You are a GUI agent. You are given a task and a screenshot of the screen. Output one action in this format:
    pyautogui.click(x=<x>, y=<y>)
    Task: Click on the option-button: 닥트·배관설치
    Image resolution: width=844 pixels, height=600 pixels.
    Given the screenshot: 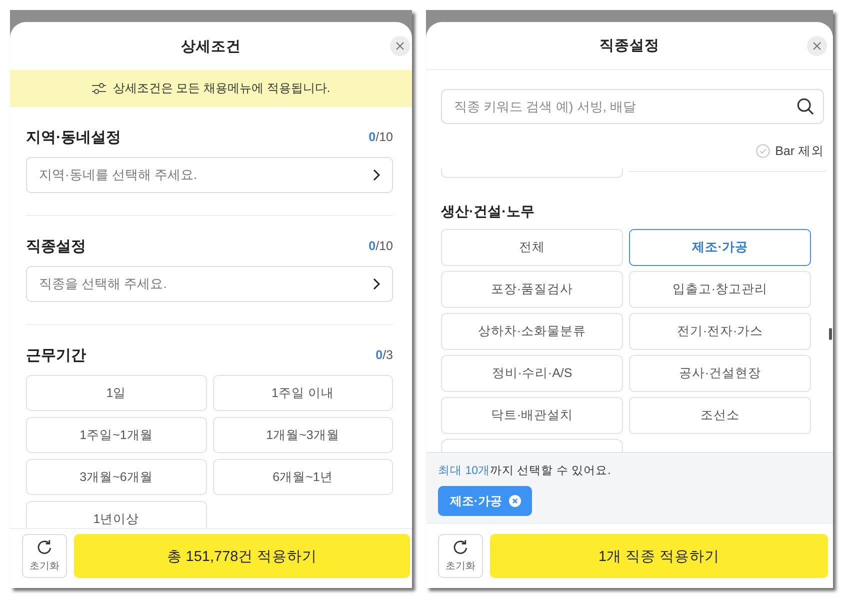 What is the action you would take?
    pyautogui.click(x=532, y=415)
    